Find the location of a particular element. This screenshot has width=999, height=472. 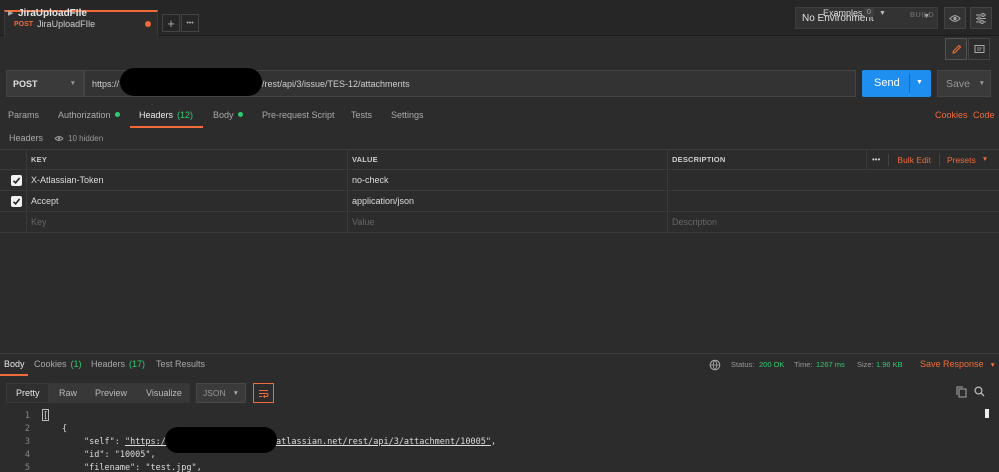

tab-label: Test Results is located at coordinates (181, 364).